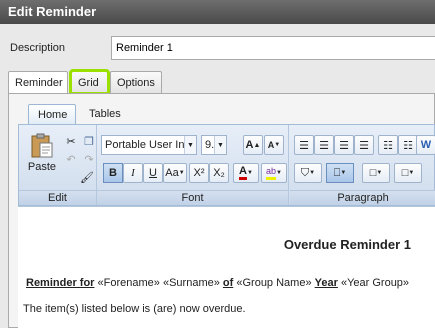  I want to click on description-label: Description, so click(38, 48).